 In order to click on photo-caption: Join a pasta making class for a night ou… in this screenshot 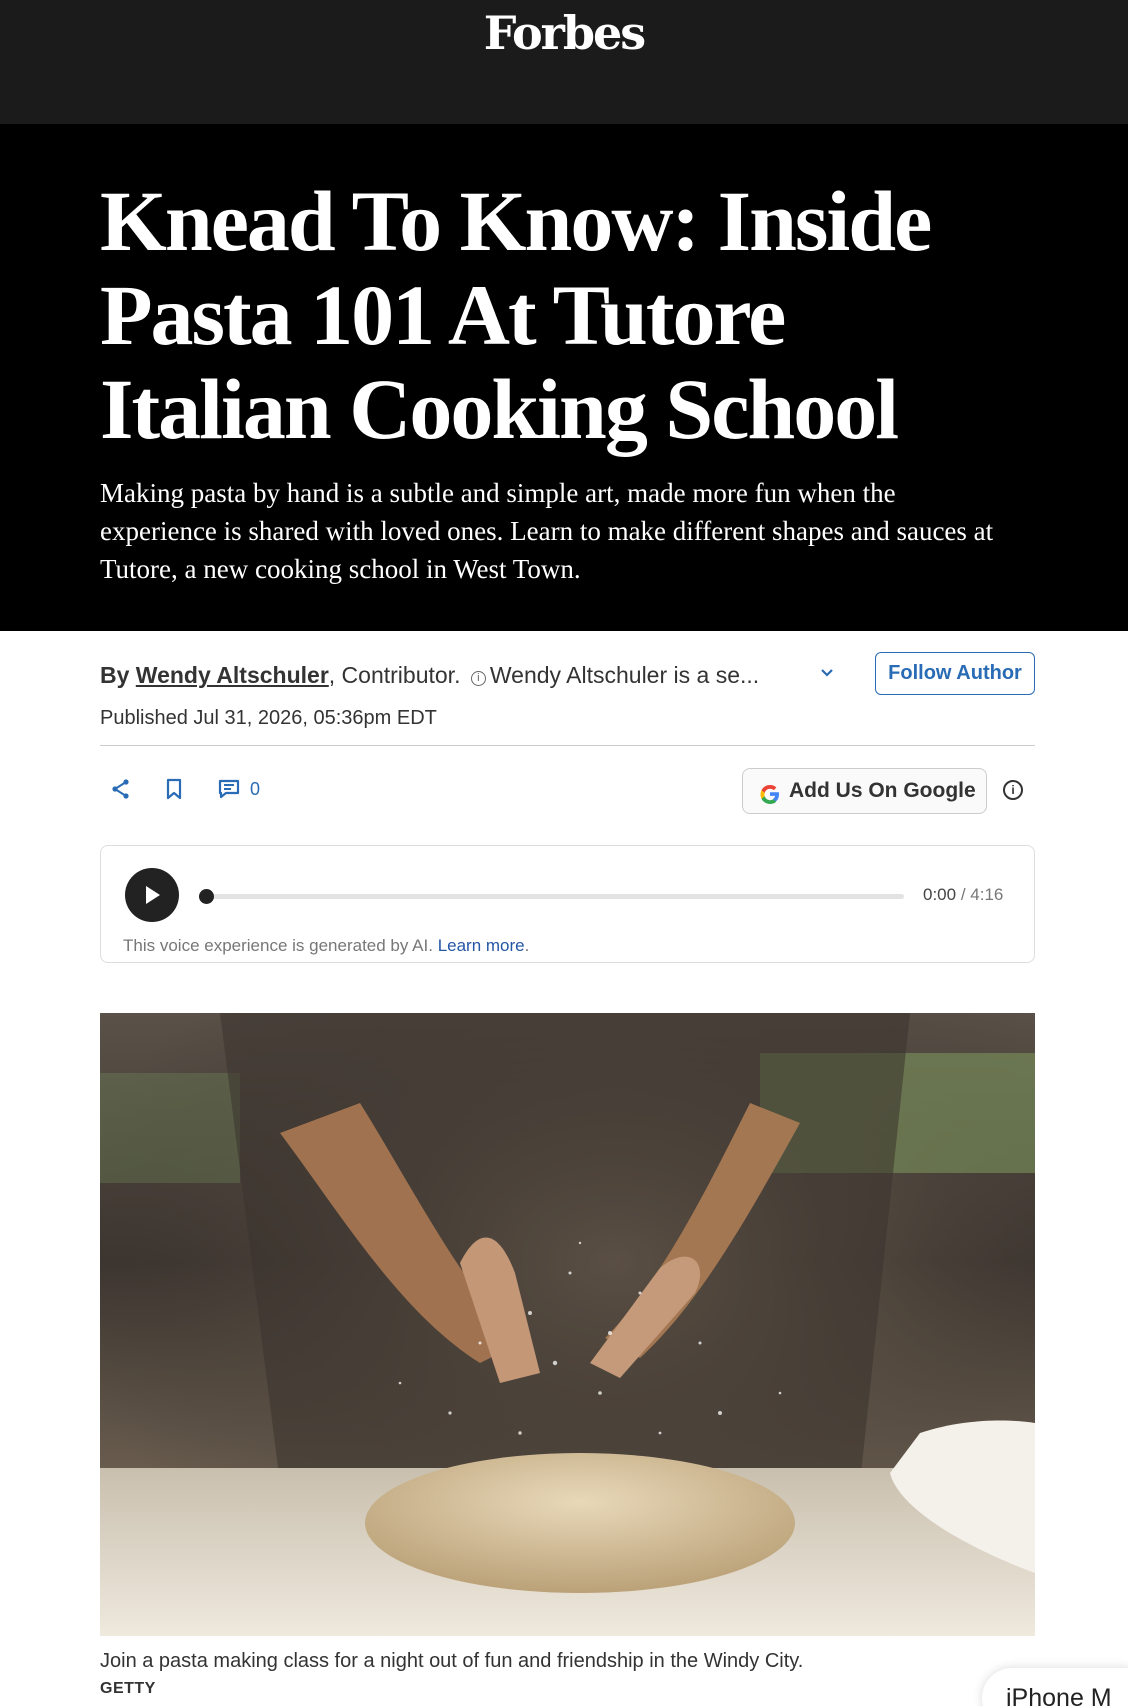, I will do `click(452, 1661)`.